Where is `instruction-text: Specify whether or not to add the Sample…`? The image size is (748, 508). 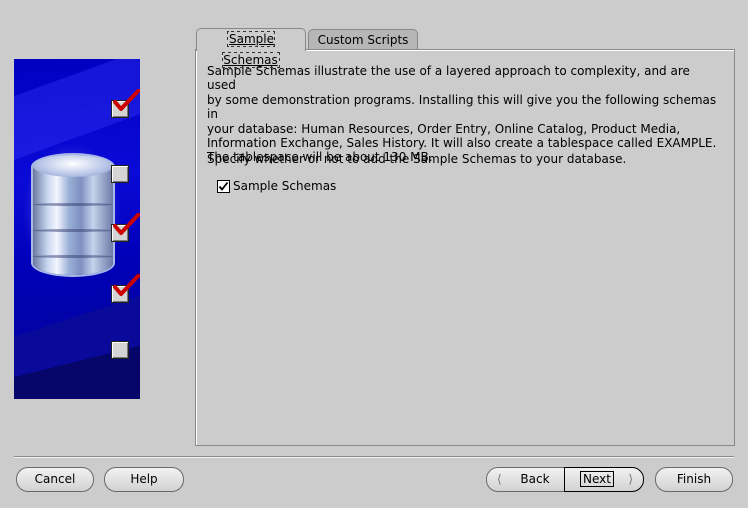 instruction-text: Specify whether or not to add the Sample… is located at coordinates (417, 159).